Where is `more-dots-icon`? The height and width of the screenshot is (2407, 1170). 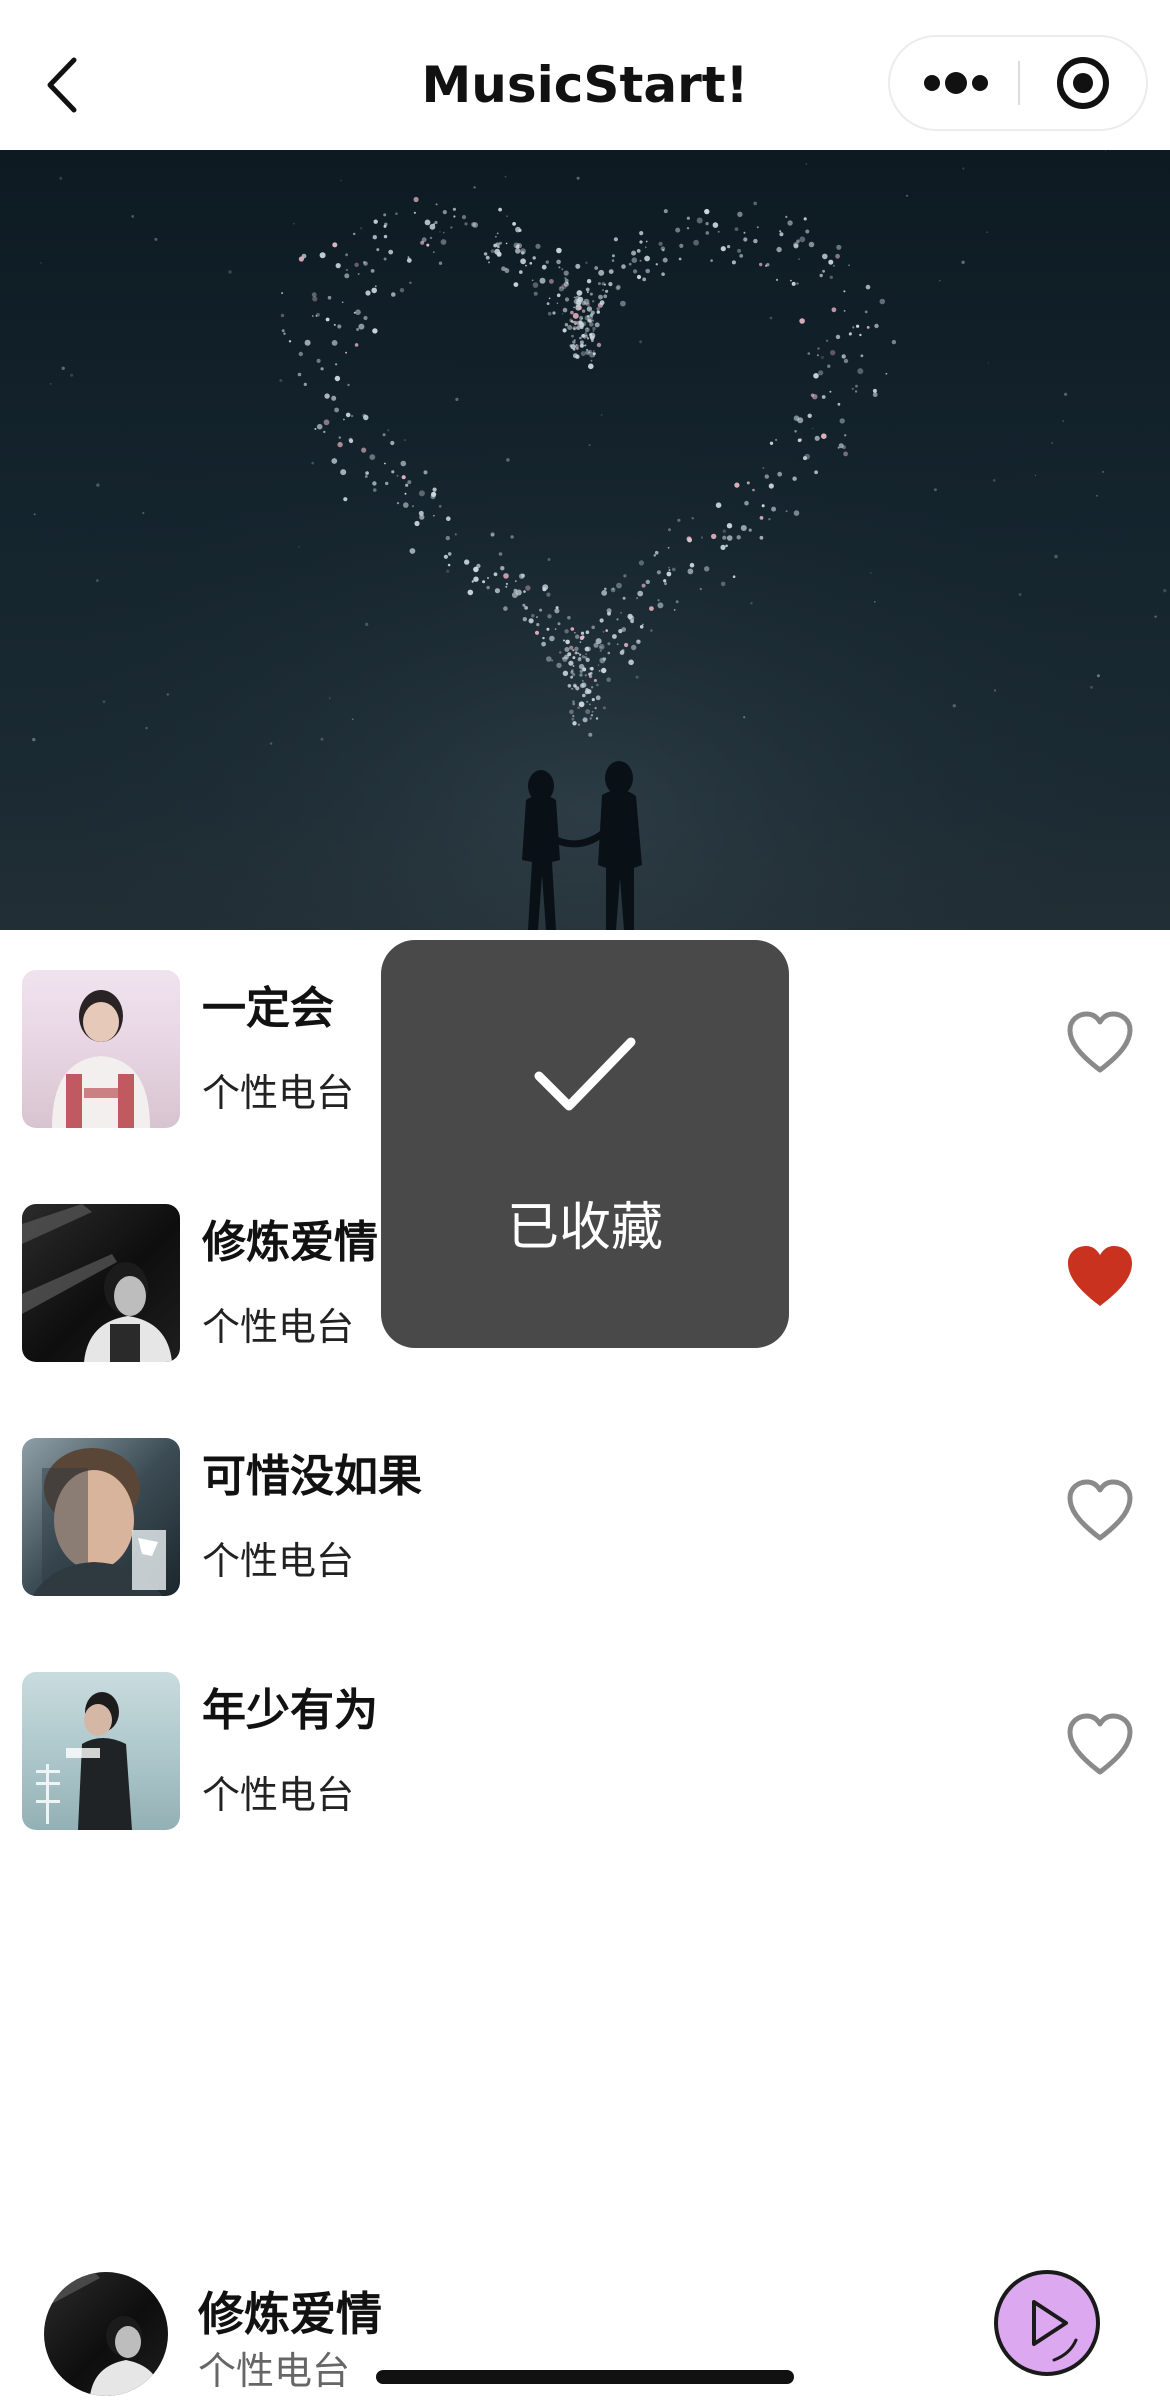 more-dots-icon is located at coordinates (956, 83).